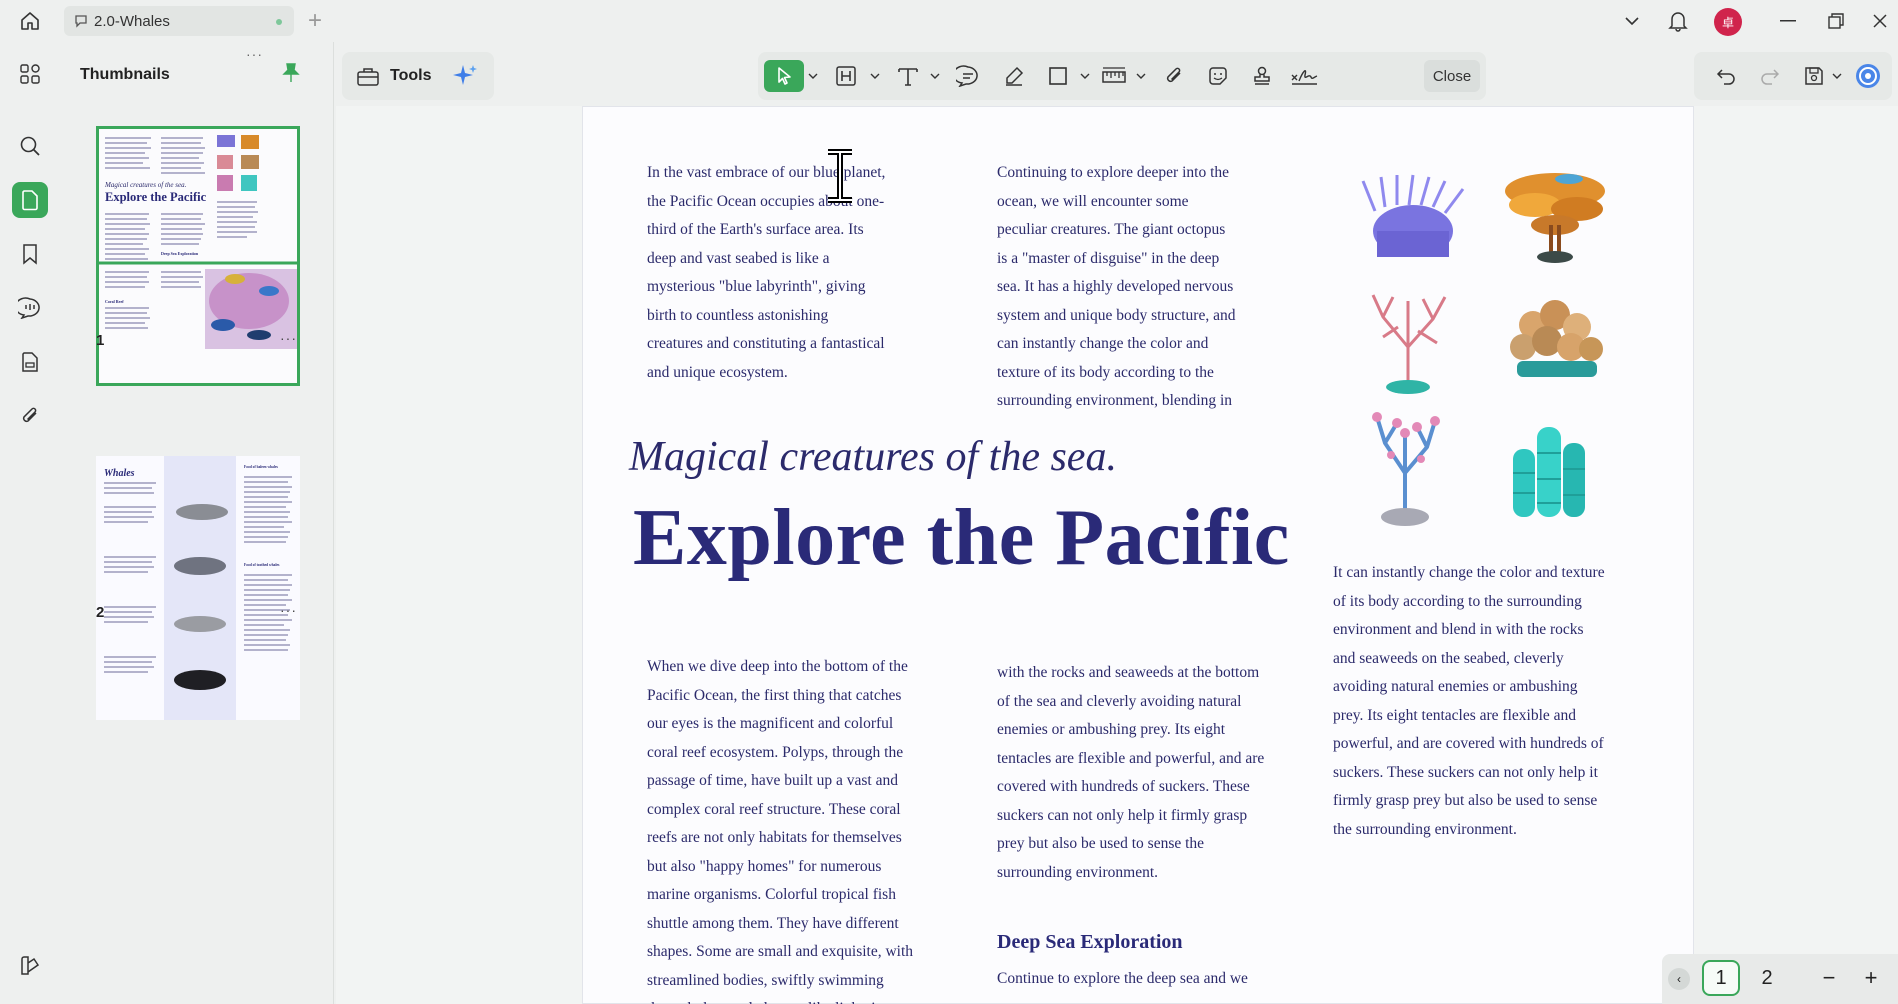  Describe the element at coordinates (261, 467) in the screenshot. I see `thumb2-heading-a: Food of baleen whales` at that location.